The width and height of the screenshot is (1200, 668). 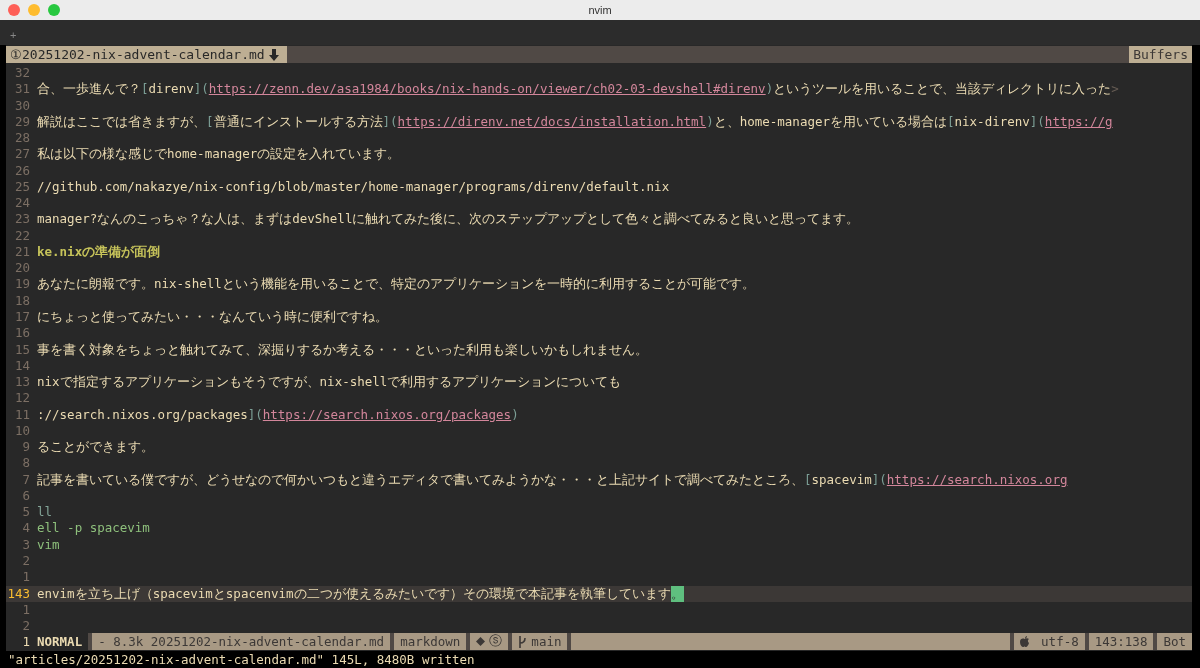 I want to click on buffer-tab: ①20251202-nix-advent-calendar.md, so click(x=146, y=54).